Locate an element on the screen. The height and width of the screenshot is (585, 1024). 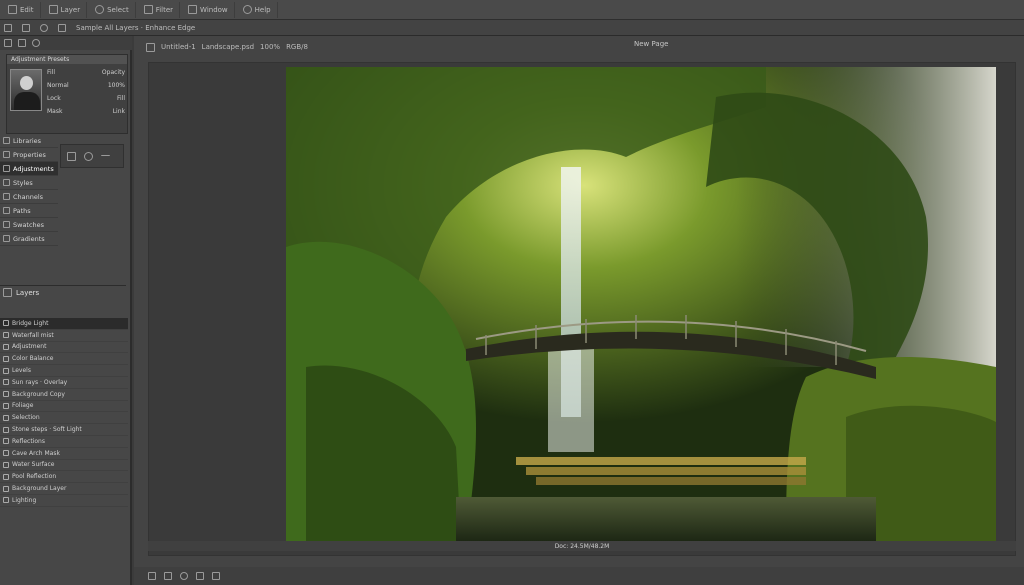
mini-toolbar is located at coordinates (92, 156).